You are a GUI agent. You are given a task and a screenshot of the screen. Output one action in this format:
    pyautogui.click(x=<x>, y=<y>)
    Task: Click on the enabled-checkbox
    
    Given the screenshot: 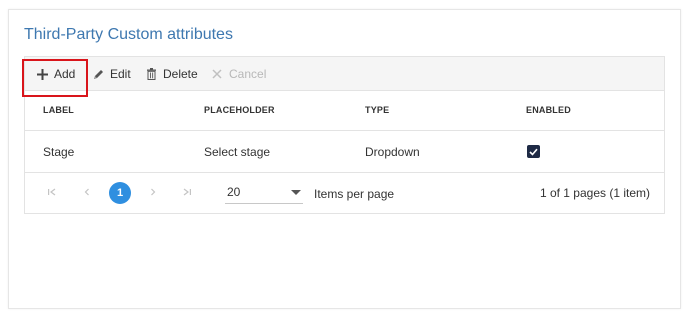 What is the action you would take?
    pyautogui.click(x=533, y=151)
    